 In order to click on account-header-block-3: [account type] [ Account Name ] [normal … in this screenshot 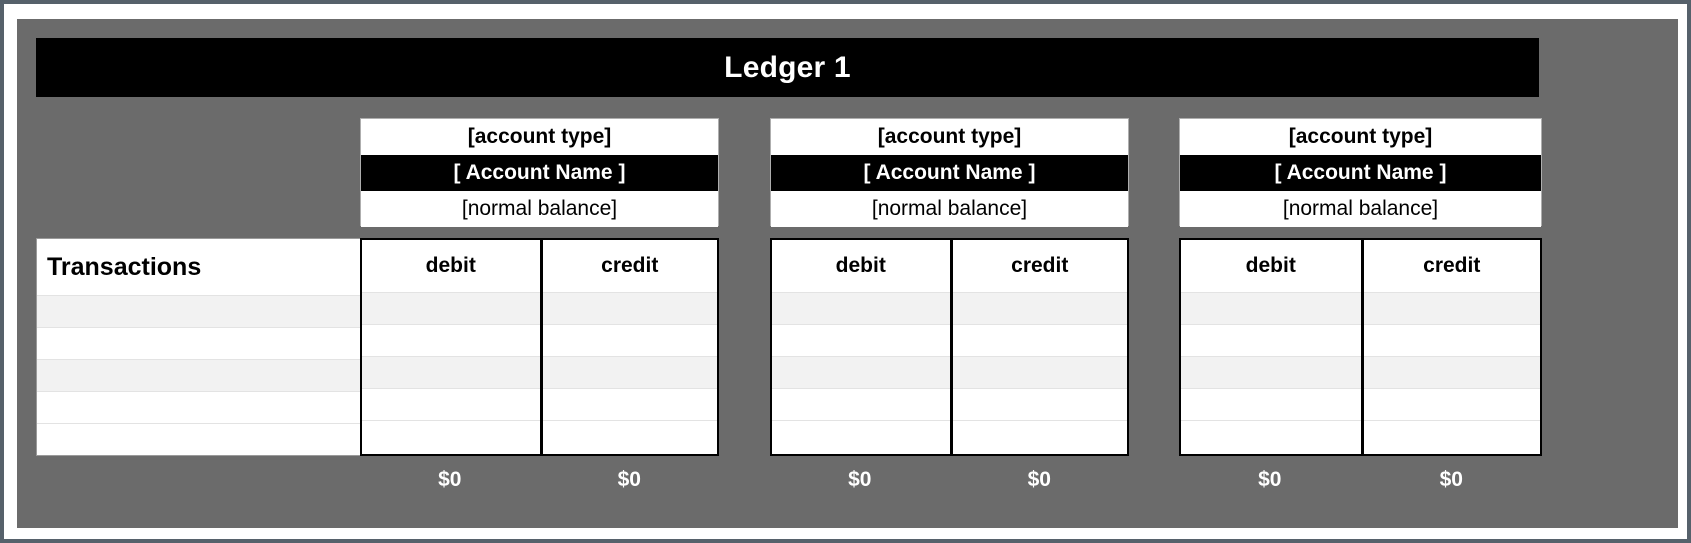, I will do `click(1360, 172)`.